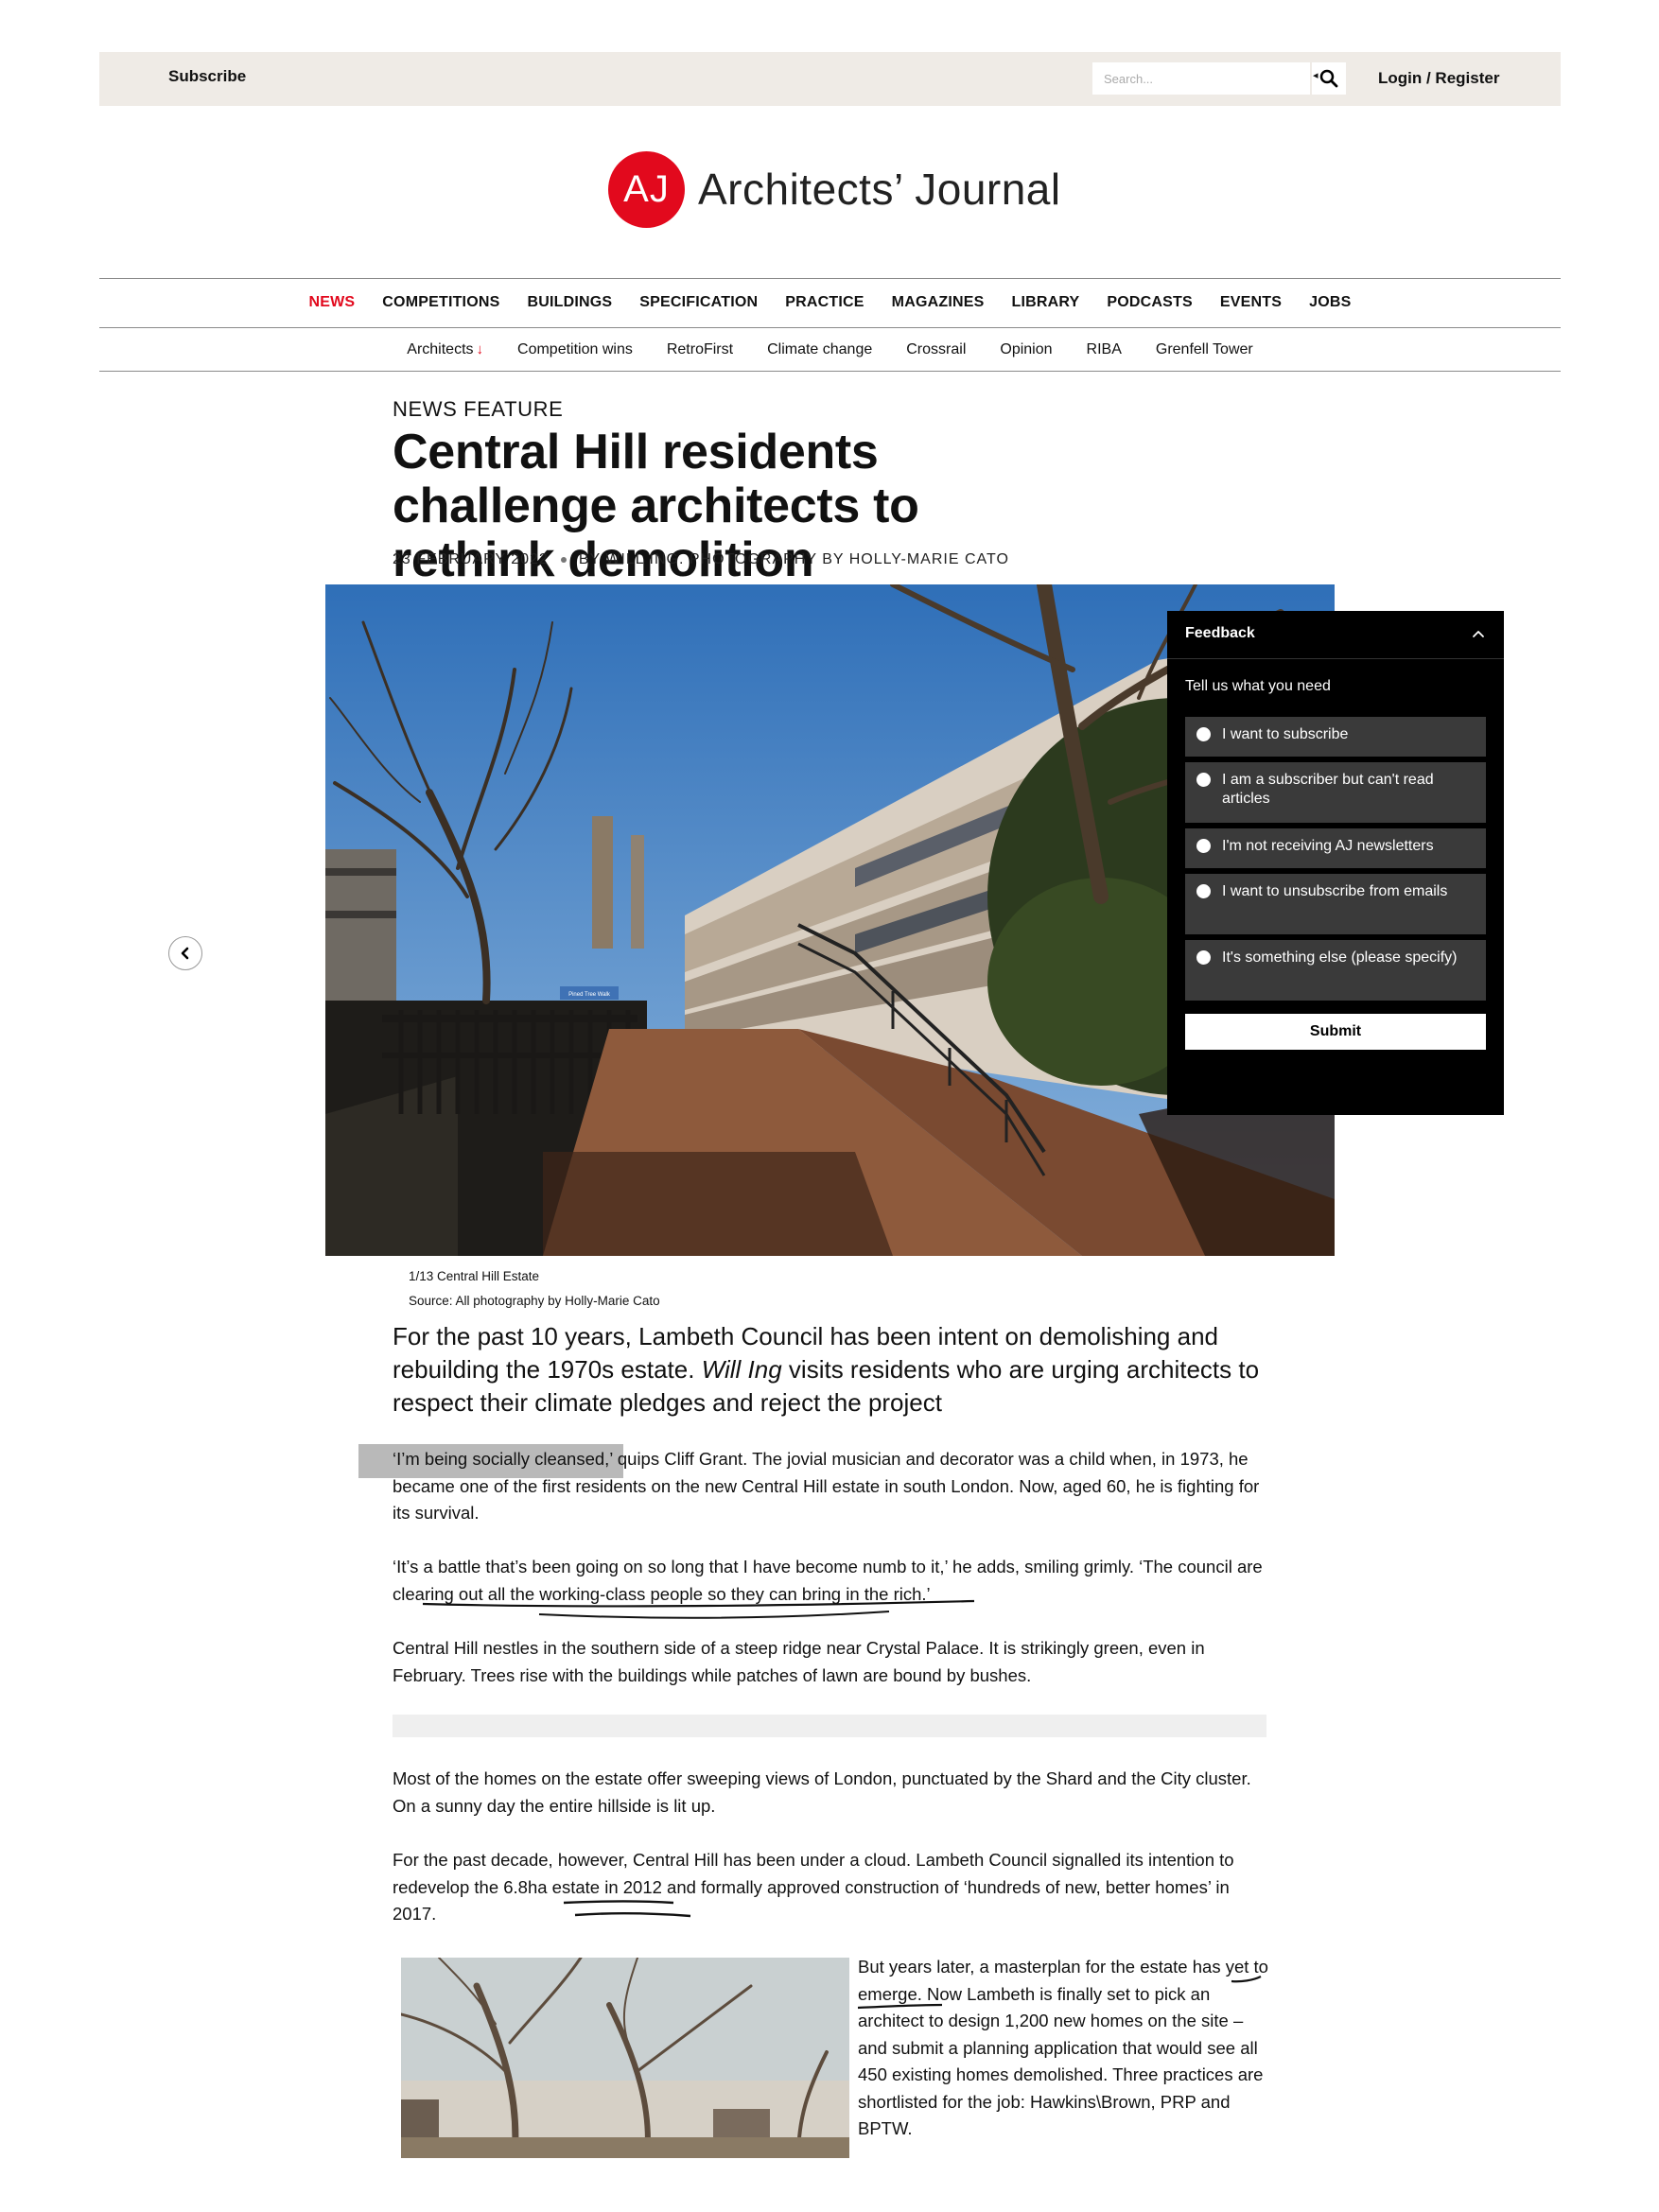 The image size is (1659, 2212). What do you see at coordinates (618, 1902) in the screenshot?
I see `ink-underline-estate-2012` at bounding box center [618, 1902].